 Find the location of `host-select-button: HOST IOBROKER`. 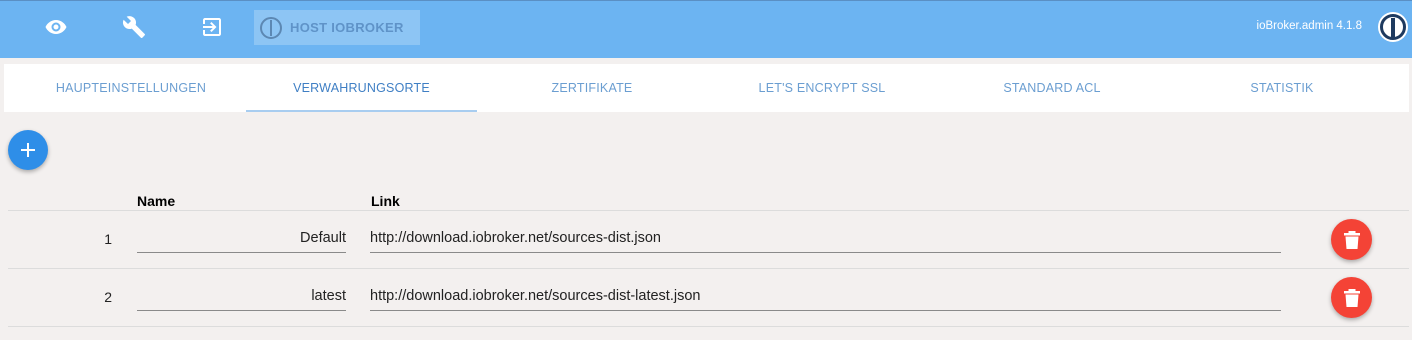

host-select-button: HOST IOBROKER is located at coordinates (337, 27).